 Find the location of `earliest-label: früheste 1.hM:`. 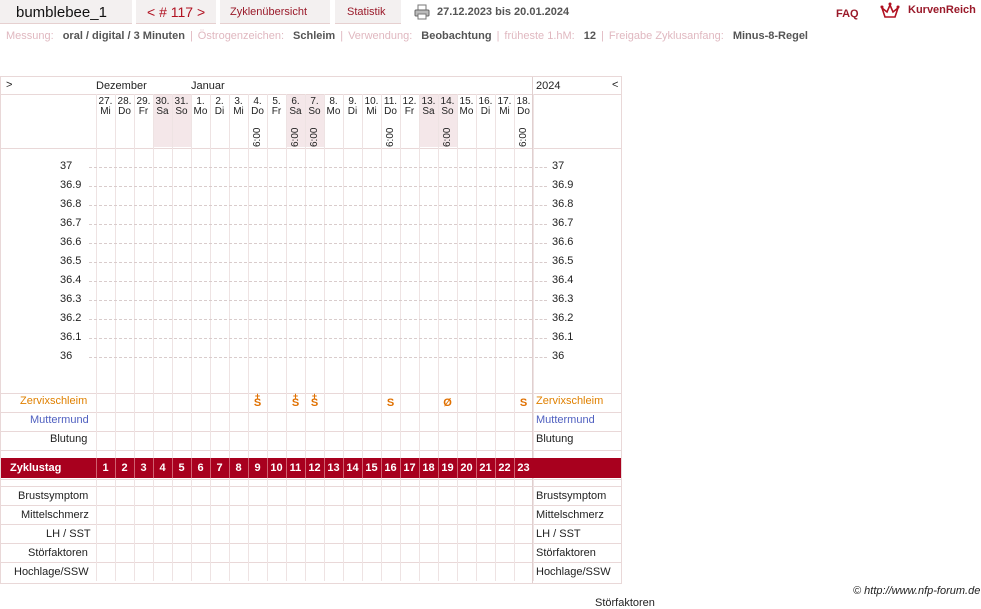

earliest-label: früheste 1.hM: is located at coordinates (539, 36).